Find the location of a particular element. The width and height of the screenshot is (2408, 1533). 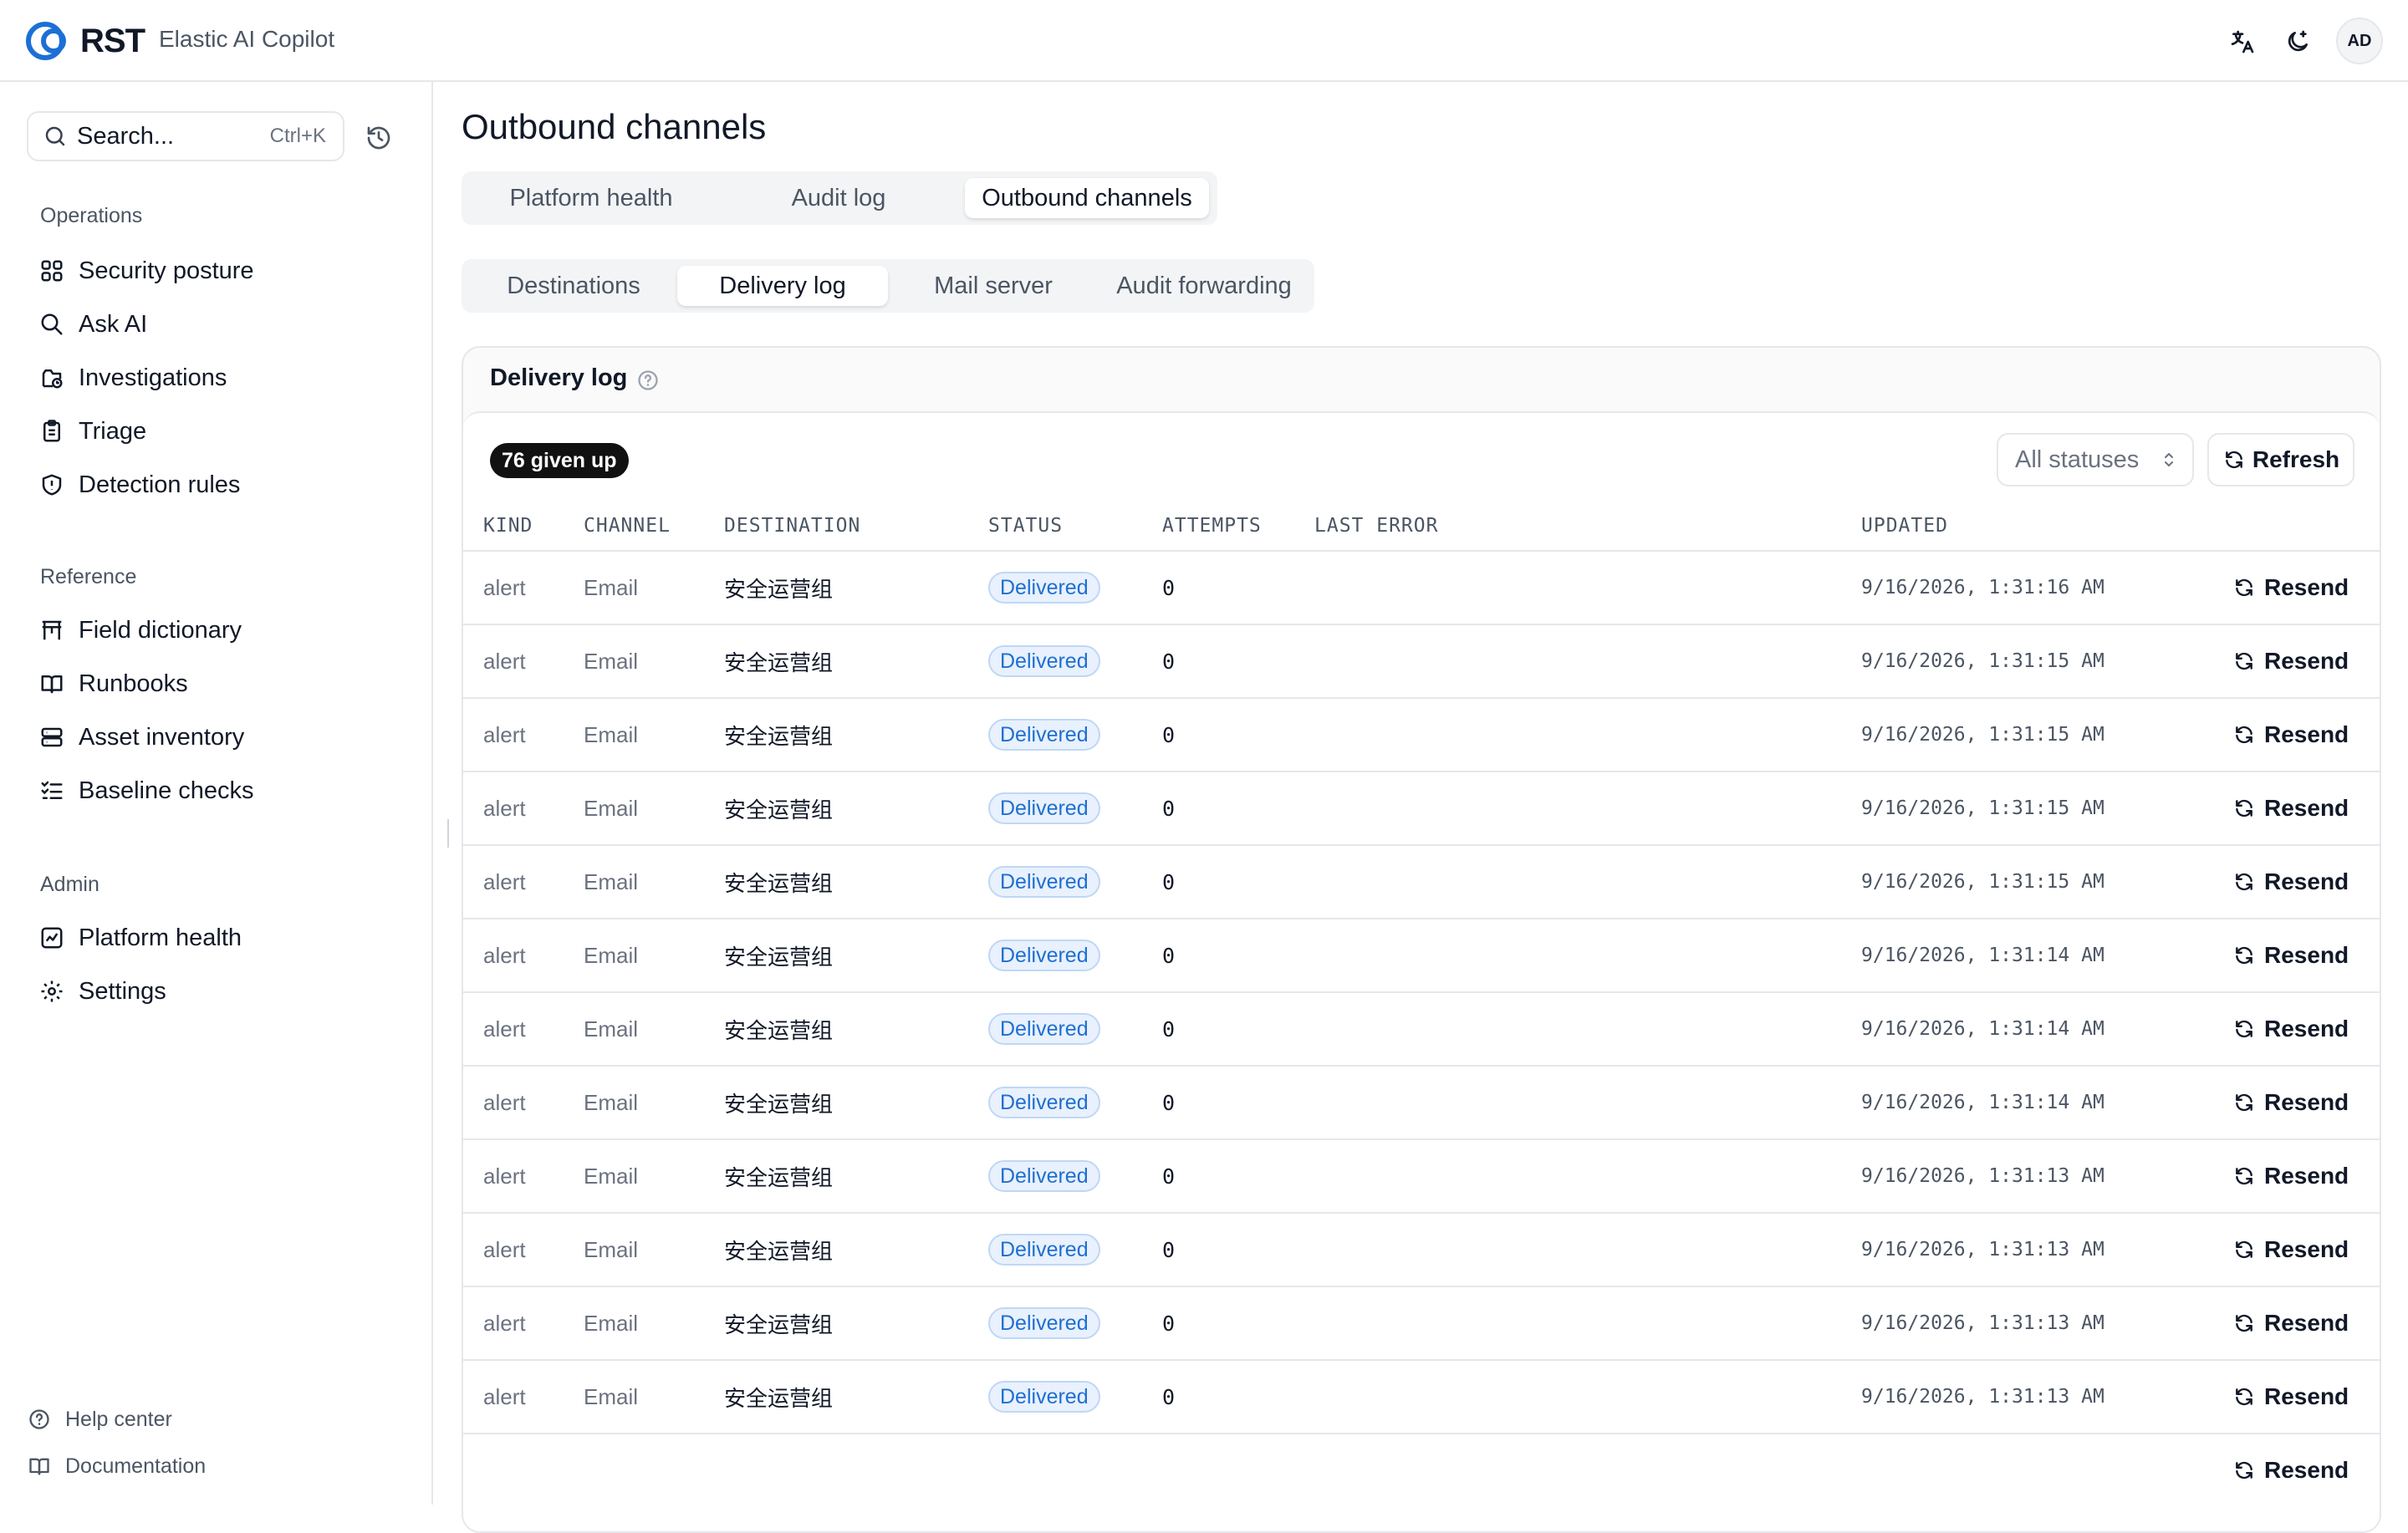

search-input: Search... Ctrl+K is located at coordinates (185, 136).